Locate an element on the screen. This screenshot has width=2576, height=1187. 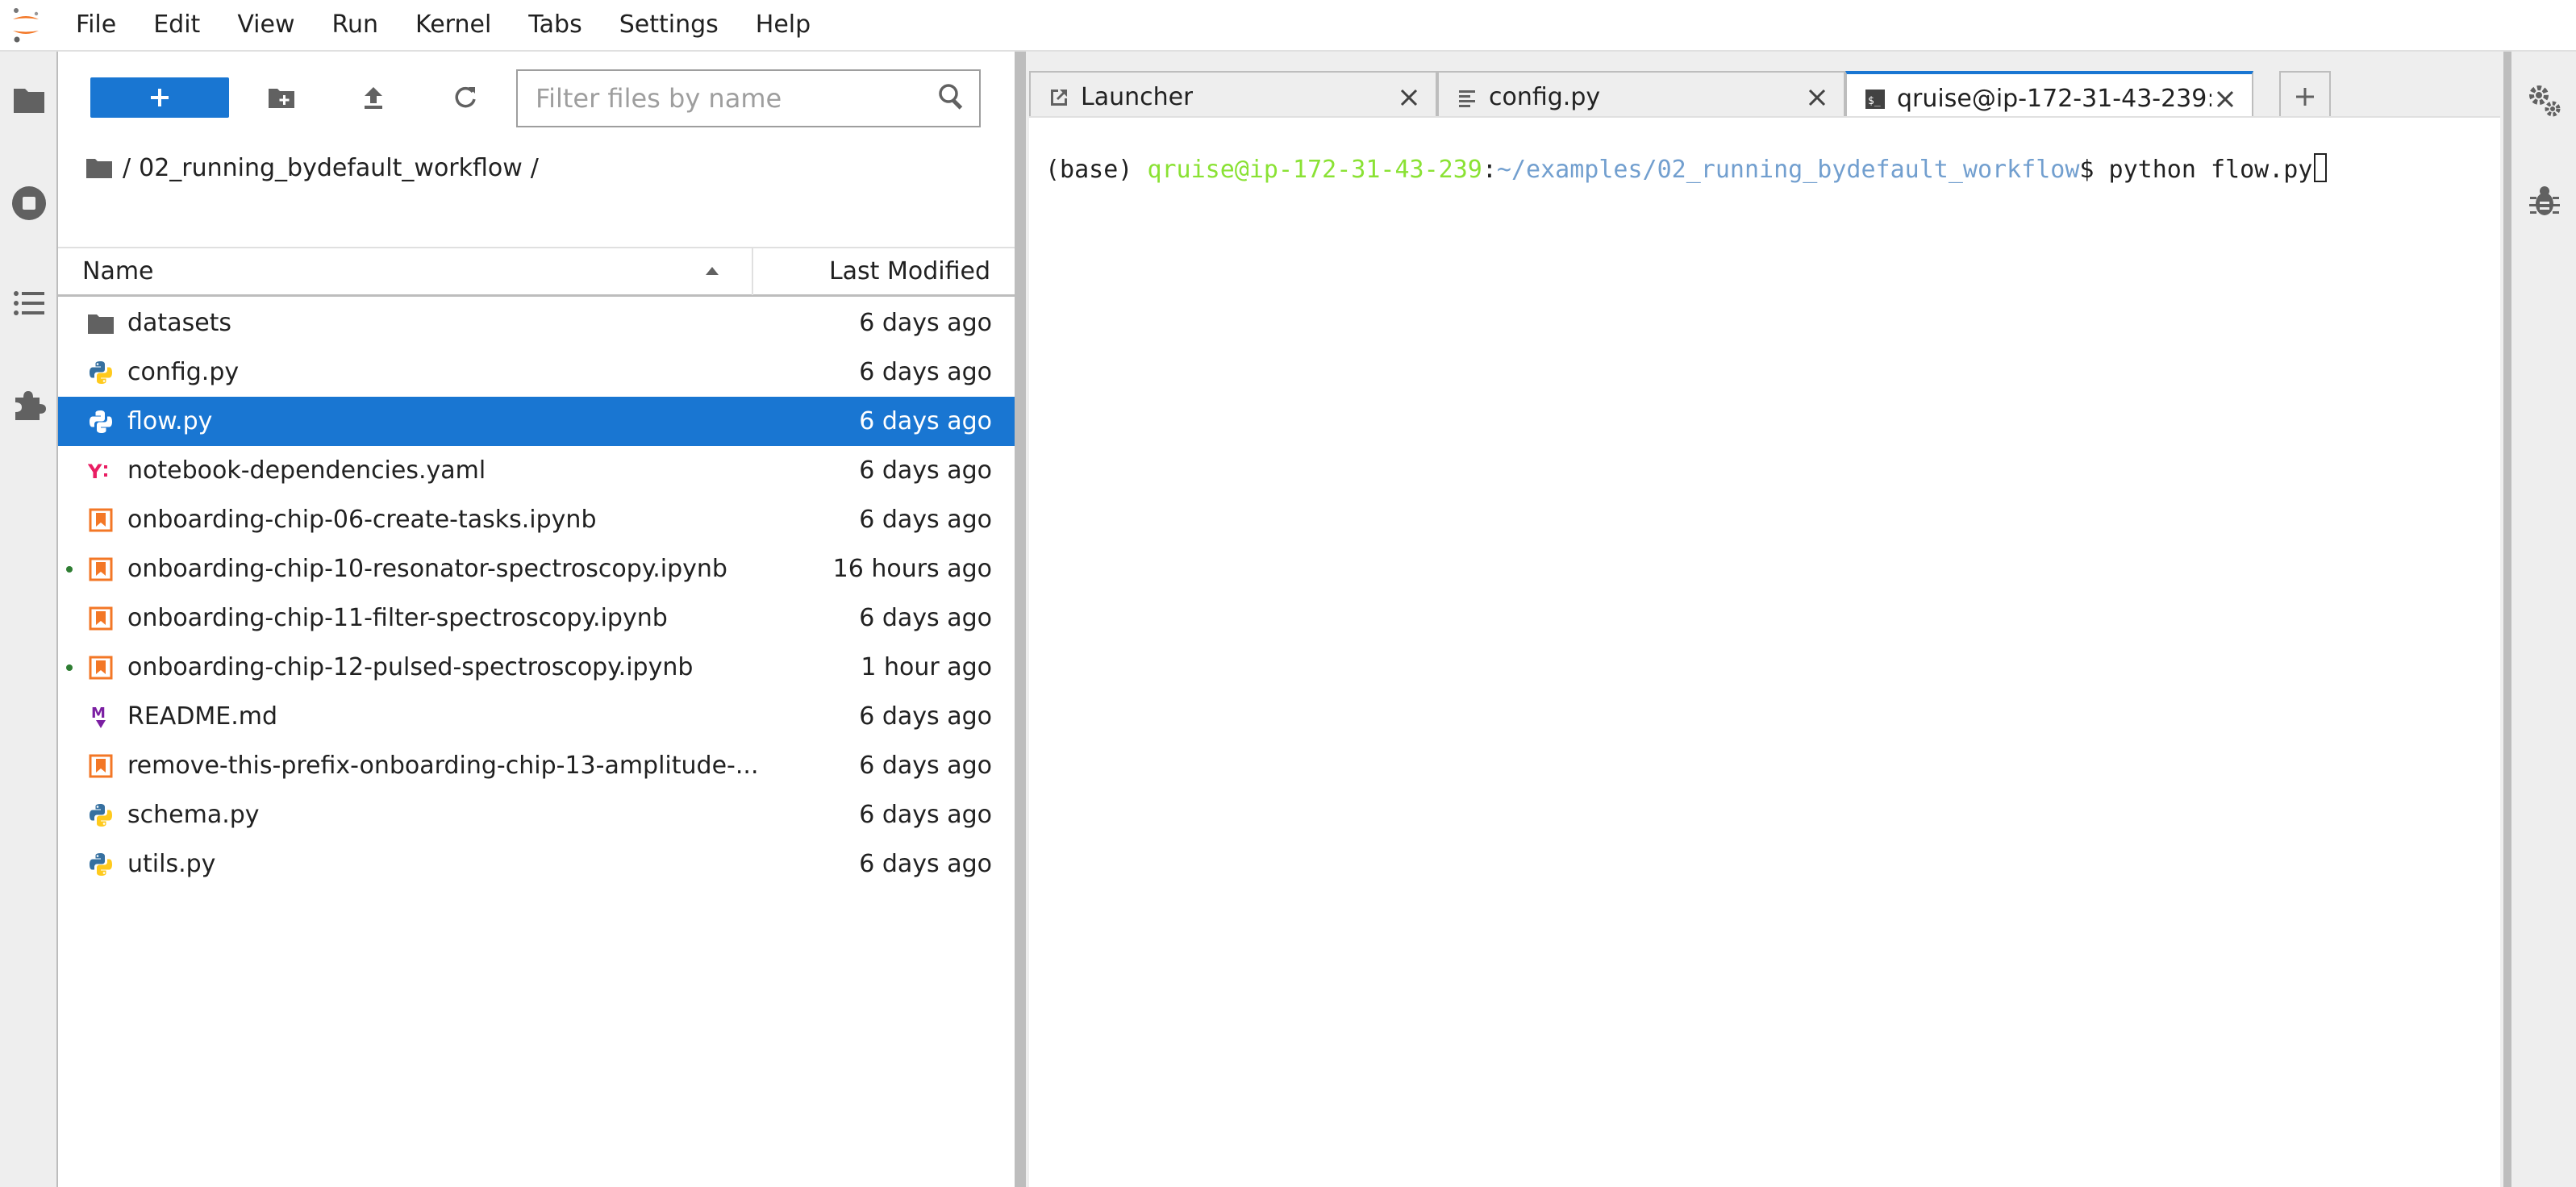
tab-launcher: Launcher is located at coordinates (1233, 96).